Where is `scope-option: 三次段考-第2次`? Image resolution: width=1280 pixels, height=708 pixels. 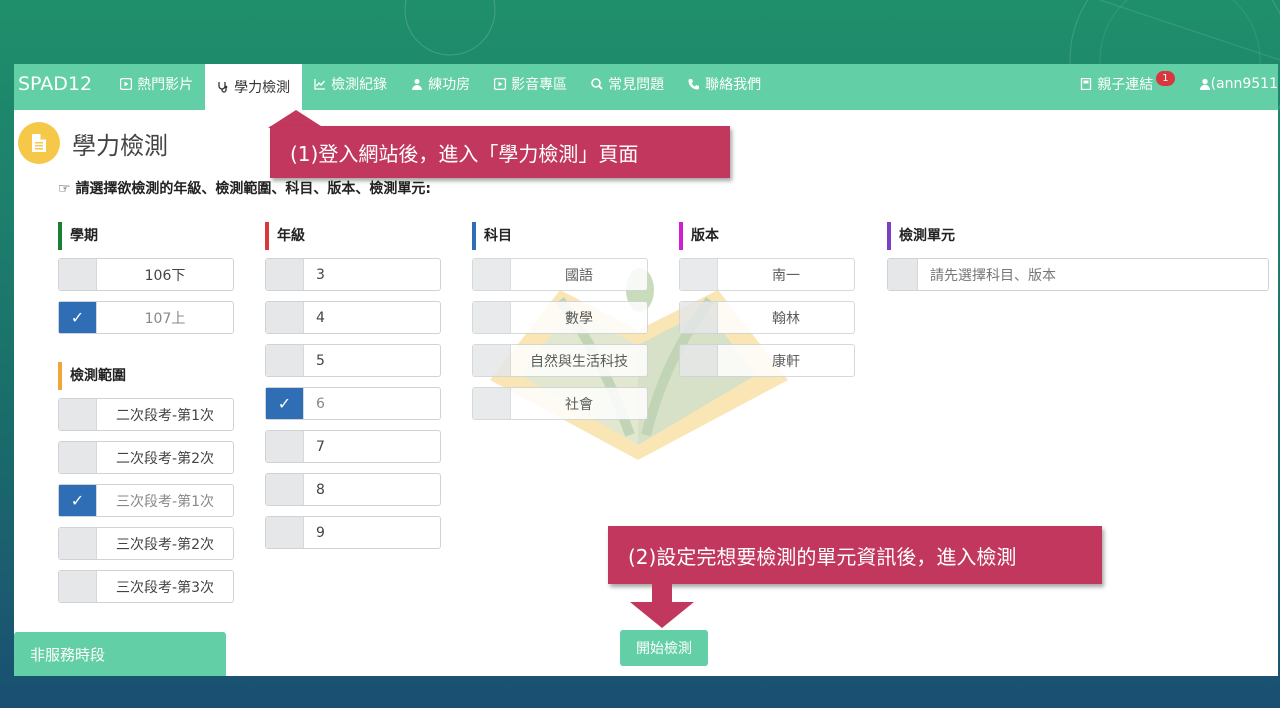
scope-option: 三次段考-第2次 is located at coordinates (146, 543).